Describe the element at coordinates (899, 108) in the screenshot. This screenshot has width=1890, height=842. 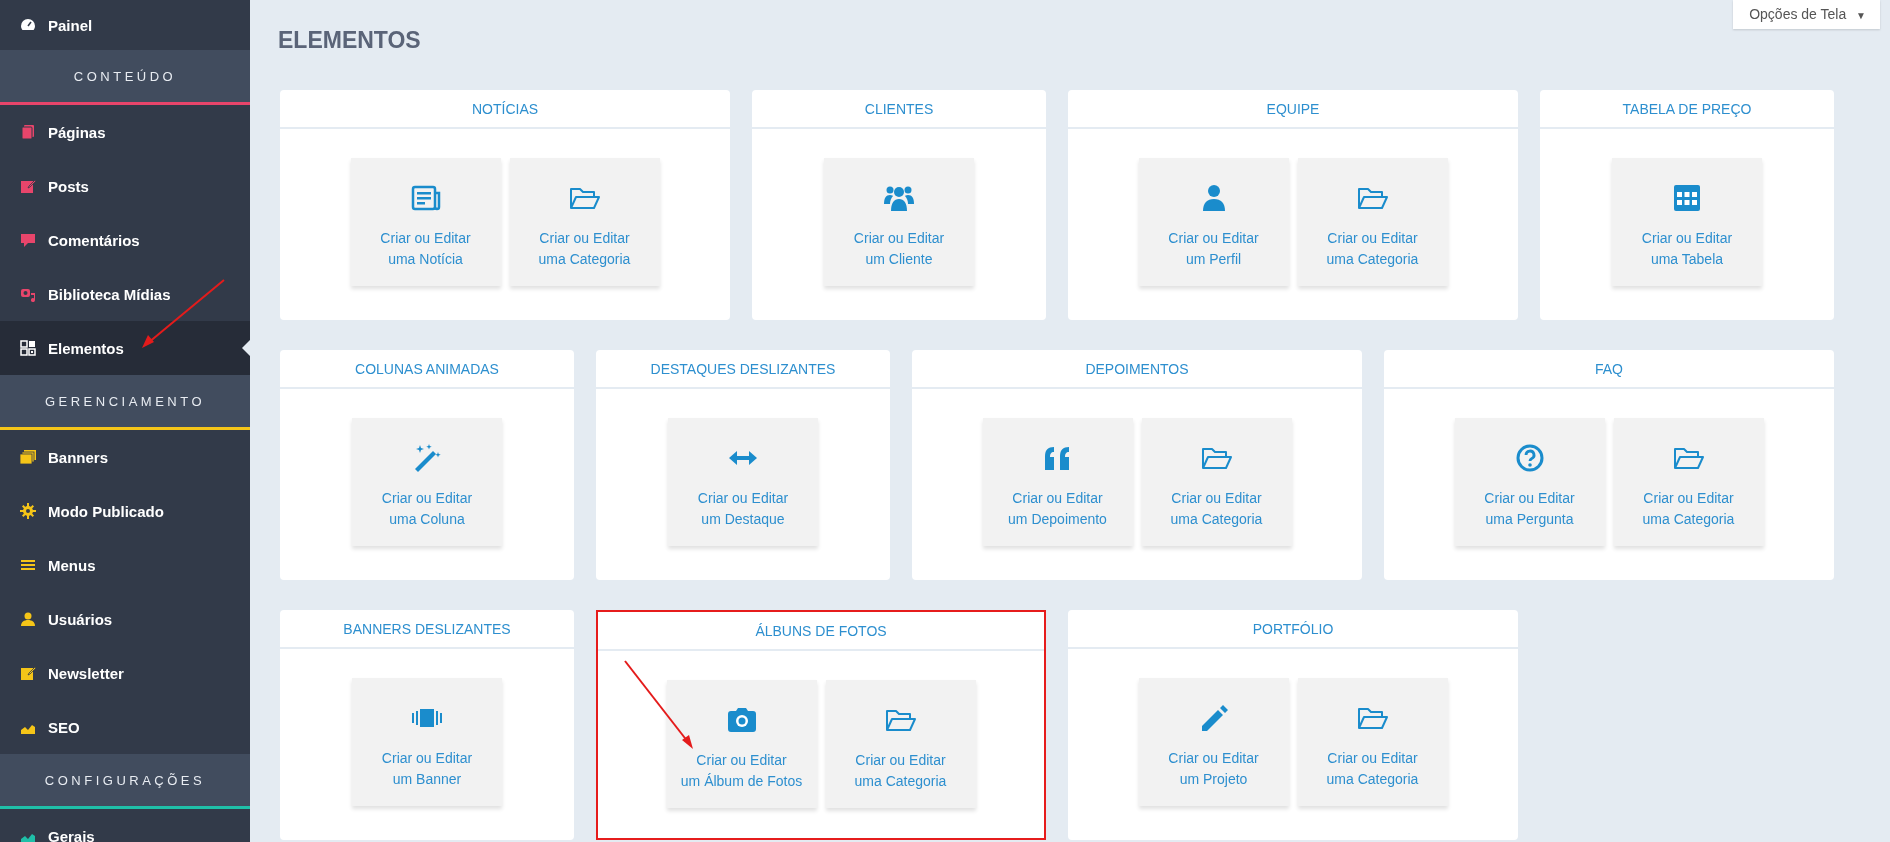
I see `card-title: CLIENTES` at that location.